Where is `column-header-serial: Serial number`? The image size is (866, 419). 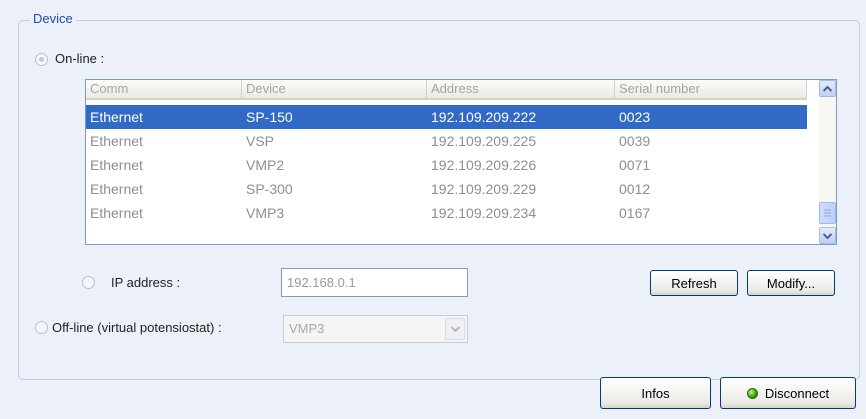 column-header-serial: Serial number is located at coordinates (711, 89).